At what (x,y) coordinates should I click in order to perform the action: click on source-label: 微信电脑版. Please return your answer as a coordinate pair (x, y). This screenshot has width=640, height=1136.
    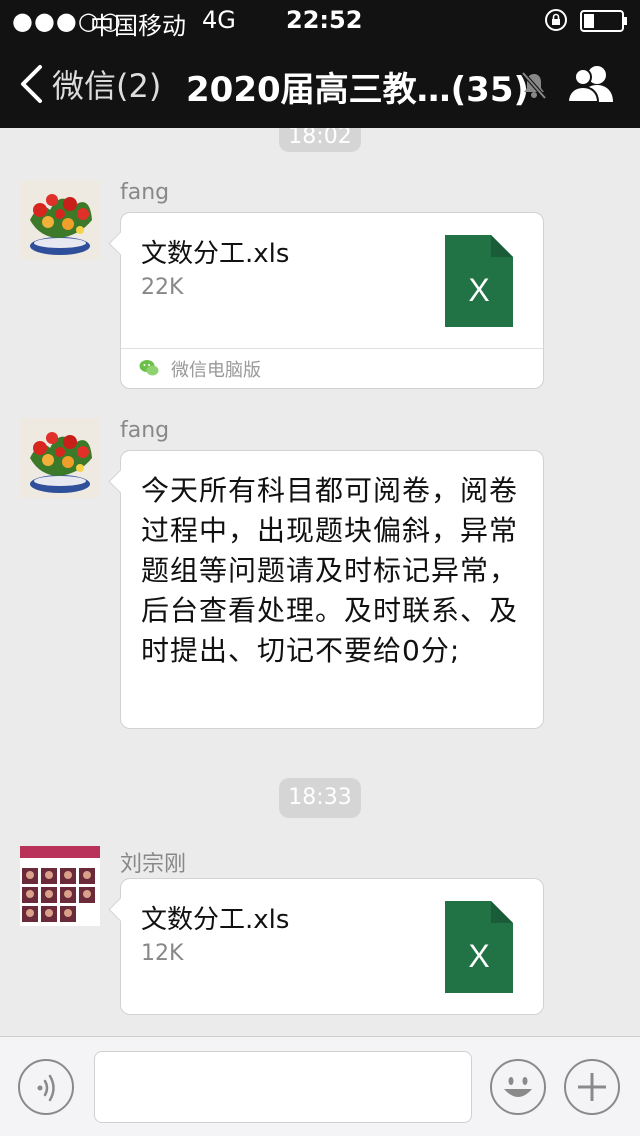
    Looking at the image, I should click on (216, 370).